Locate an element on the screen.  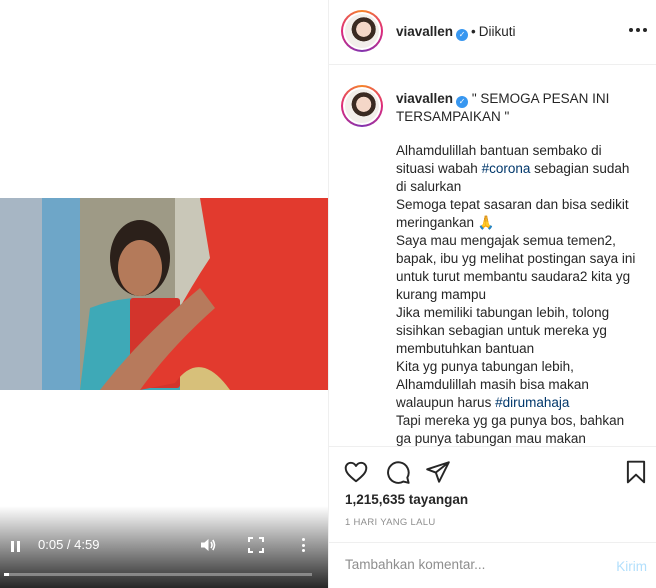
hashtag-link: #corona is located at coordinates (506, 168).